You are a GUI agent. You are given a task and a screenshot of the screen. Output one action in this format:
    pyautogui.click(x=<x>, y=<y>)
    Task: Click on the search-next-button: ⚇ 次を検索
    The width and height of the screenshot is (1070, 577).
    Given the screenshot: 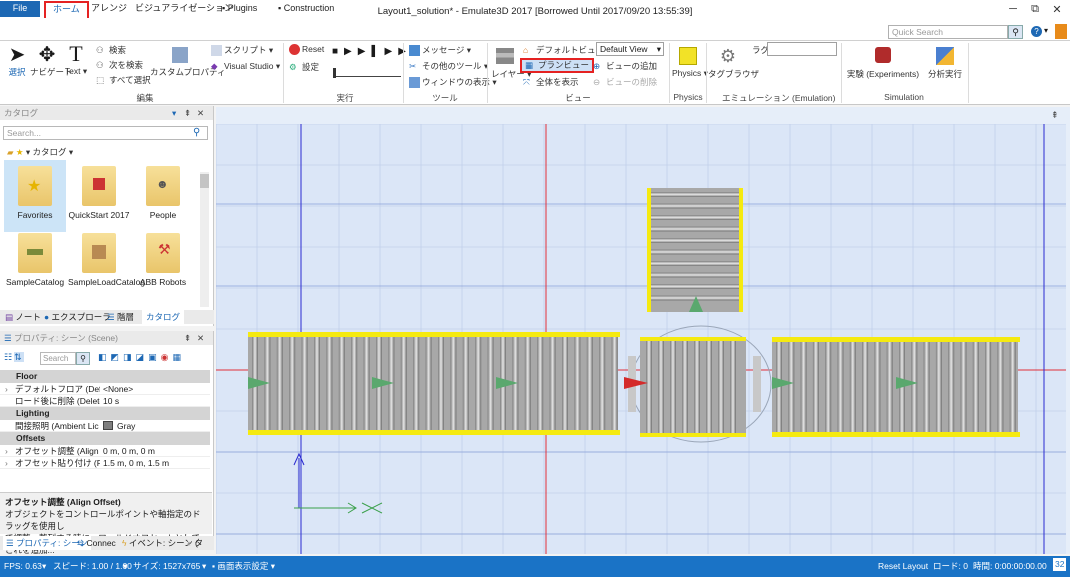 What is the action you would take?
    pyautogui.click(x=119, y=65)
    